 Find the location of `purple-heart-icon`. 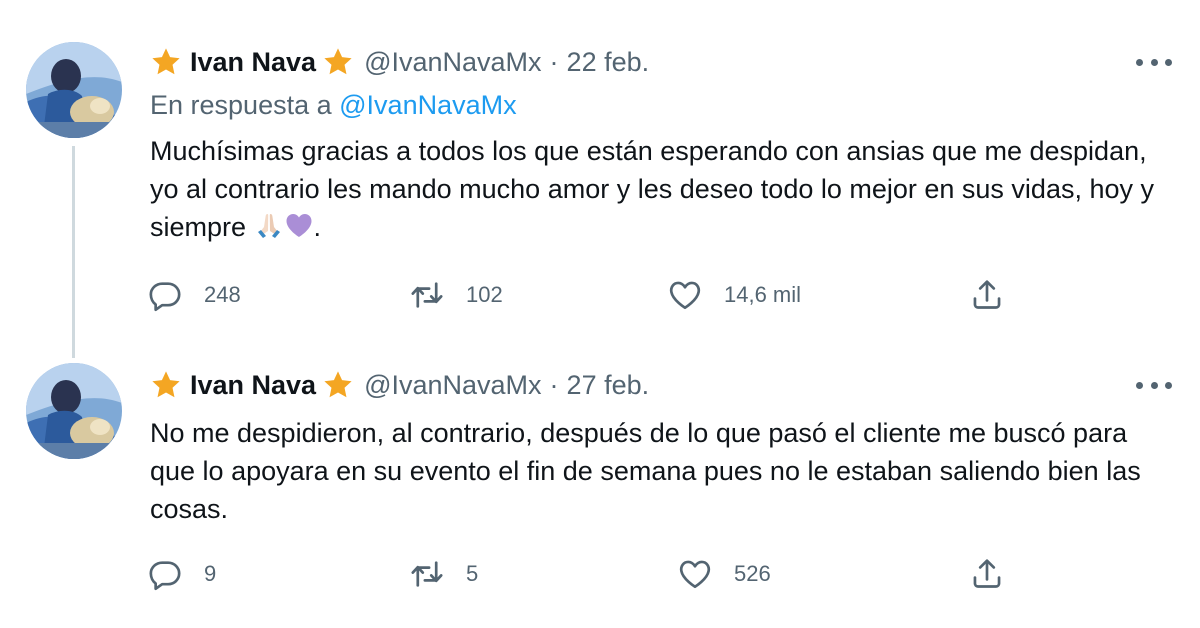

purple-heart-icon is located at coordinates (299, 225).